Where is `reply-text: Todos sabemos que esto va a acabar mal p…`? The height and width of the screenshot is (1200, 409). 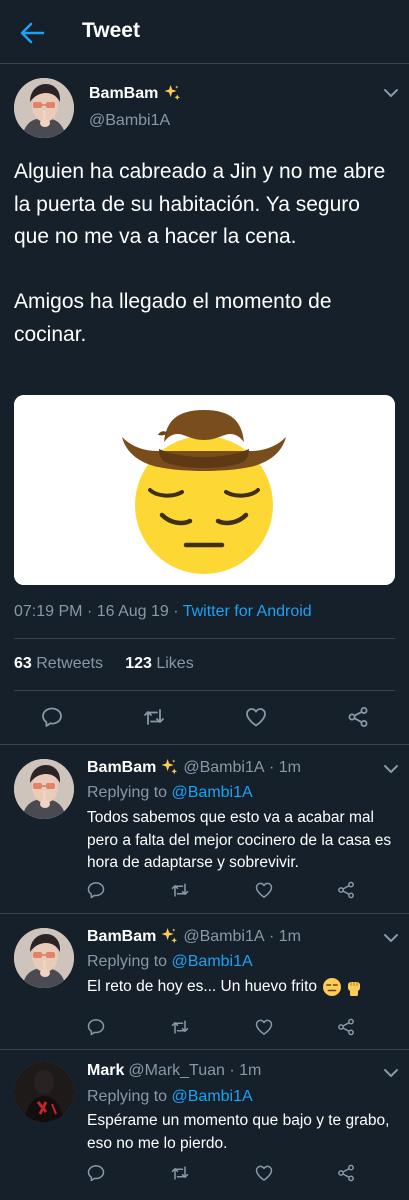
reply-text: Todos sabemos que esto va a acabar mal p… is located at coordinates (239, 840).